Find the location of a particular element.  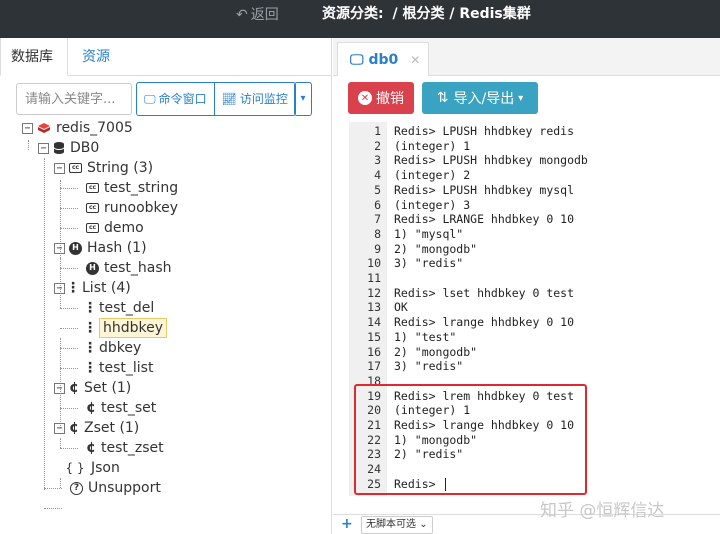

more-dropdown-button: ▾ is located at coordinates (303, 99).